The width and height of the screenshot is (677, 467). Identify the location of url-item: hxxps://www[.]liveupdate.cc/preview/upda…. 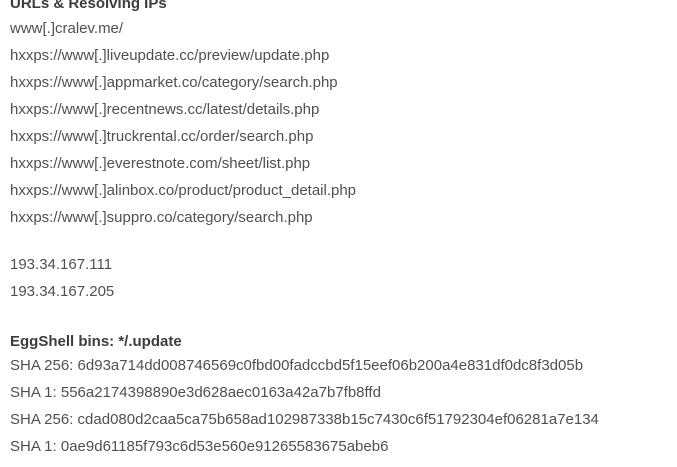
(170, 55).